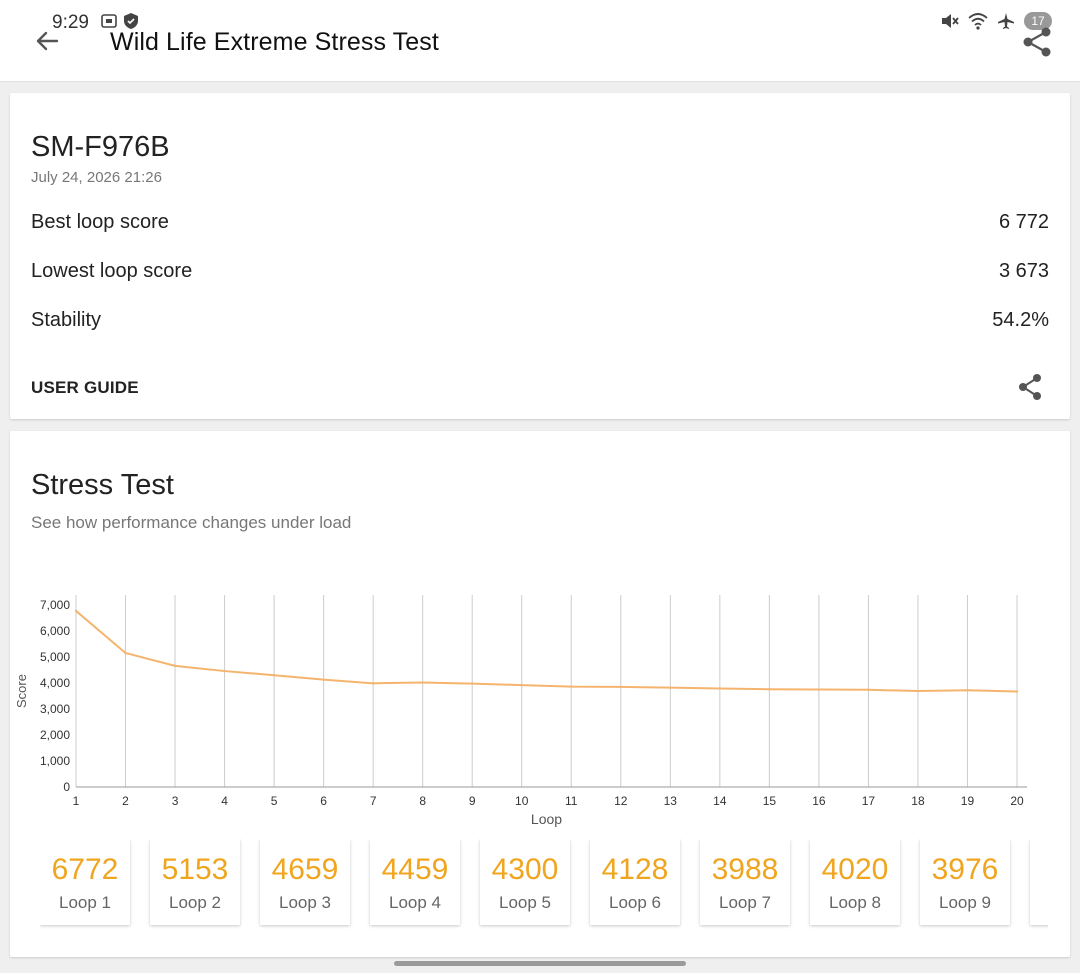 Image resolution: width=1080 pixels, height=973 pixels. I want to click on loop-tile: 4128 Loop 6, so click(635, 882).